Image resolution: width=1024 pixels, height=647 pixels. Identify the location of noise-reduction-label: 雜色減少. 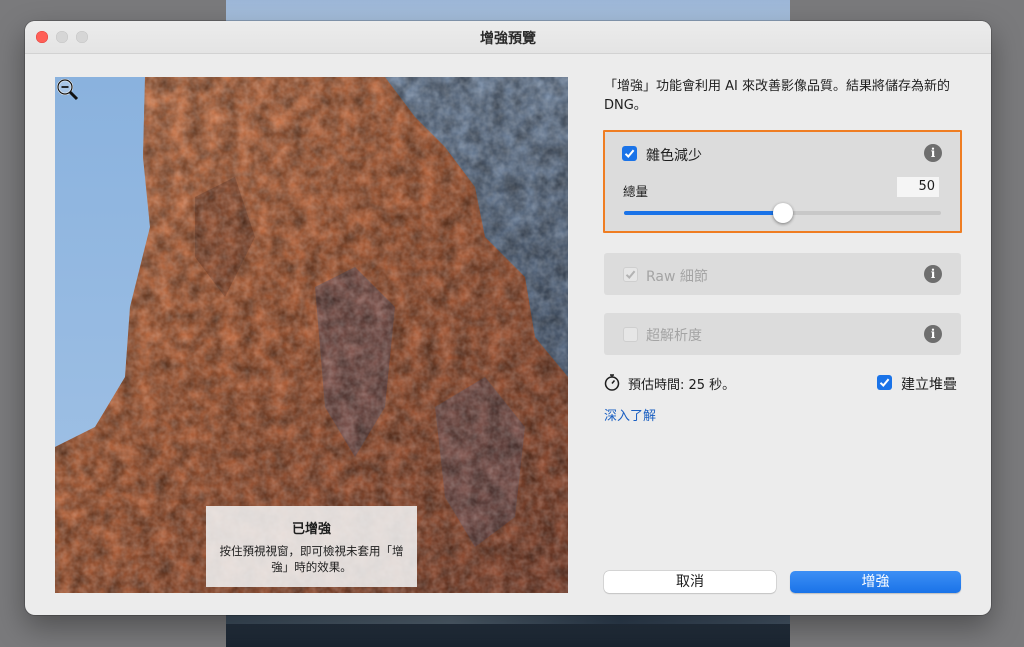
(674, 156).